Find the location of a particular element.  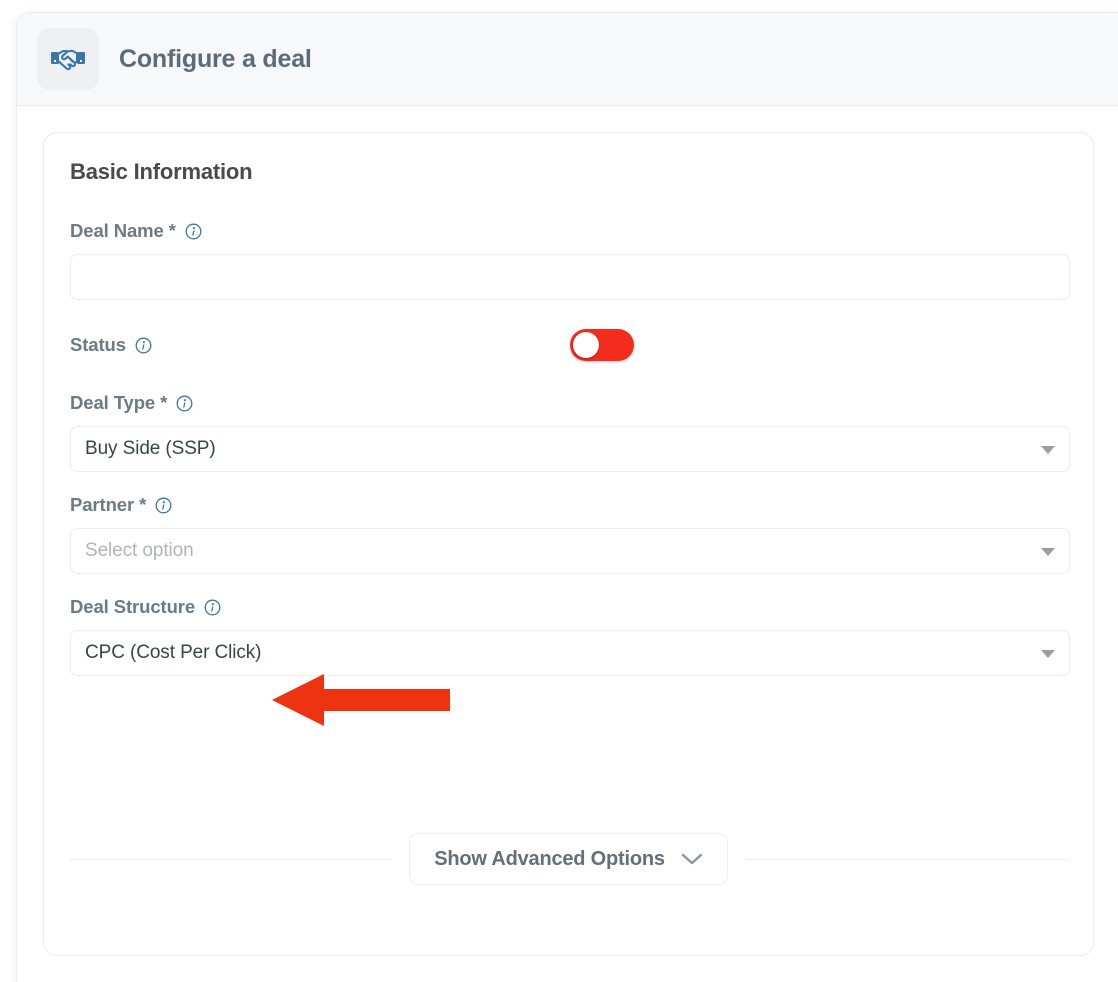

field-status: Status is located at coordinates (568, 345).